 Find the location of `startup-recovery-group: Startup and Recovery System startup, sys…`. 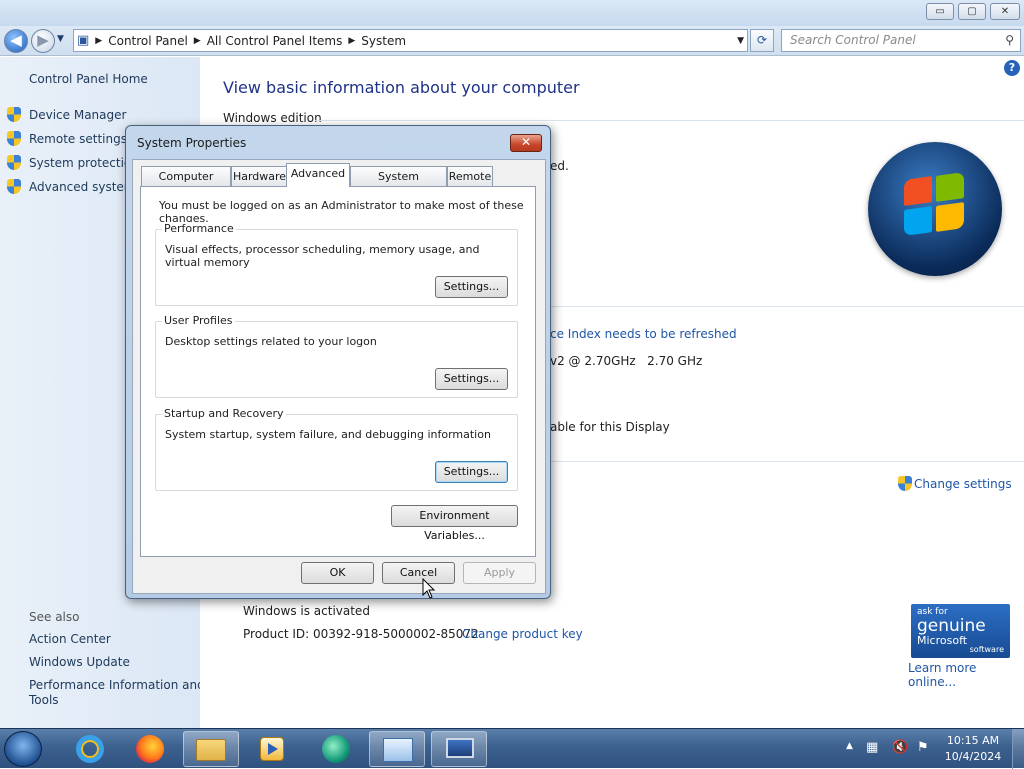

startup-recovery-group: Startup and Recovery System startup, sys… is located at coordinates (336, 449).